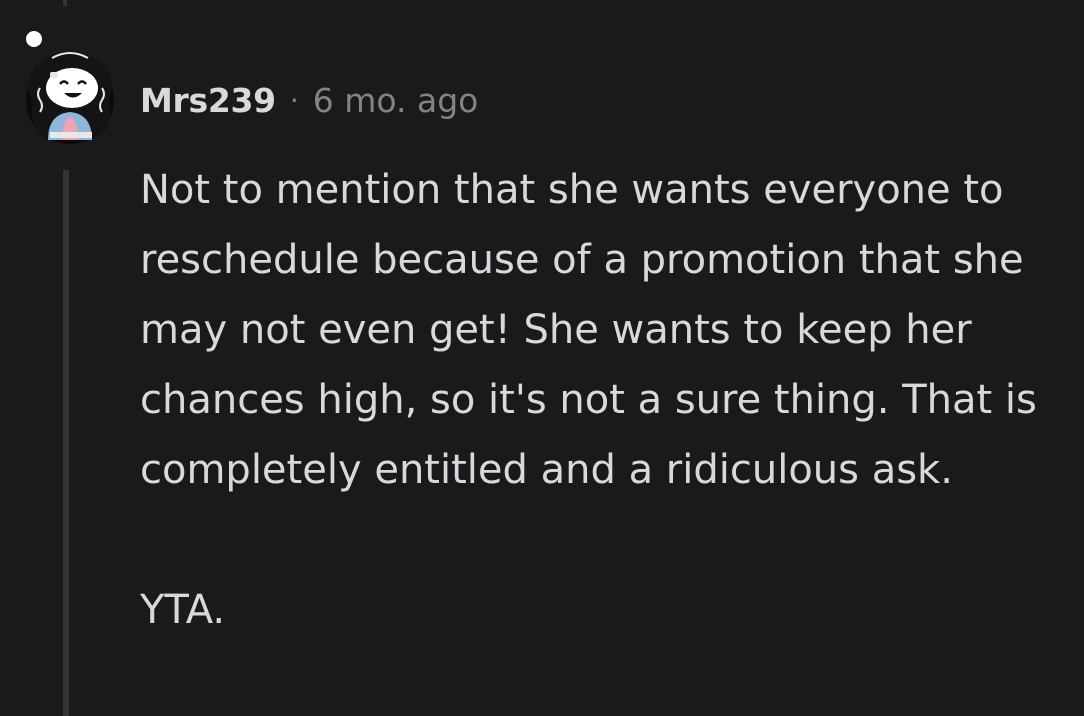 The image size is (1084, 716). Describe the element at coordinates (396, 100) in the screenshot. I see `comment-timestamp: 6 mo. ago` at that location.